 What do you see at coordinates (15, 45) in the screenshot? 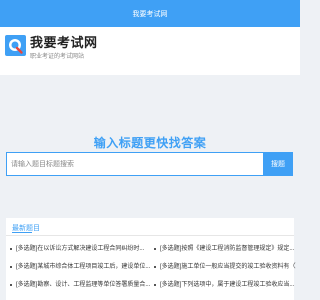
I see `logo-icon` at bounding box center [15, 45].